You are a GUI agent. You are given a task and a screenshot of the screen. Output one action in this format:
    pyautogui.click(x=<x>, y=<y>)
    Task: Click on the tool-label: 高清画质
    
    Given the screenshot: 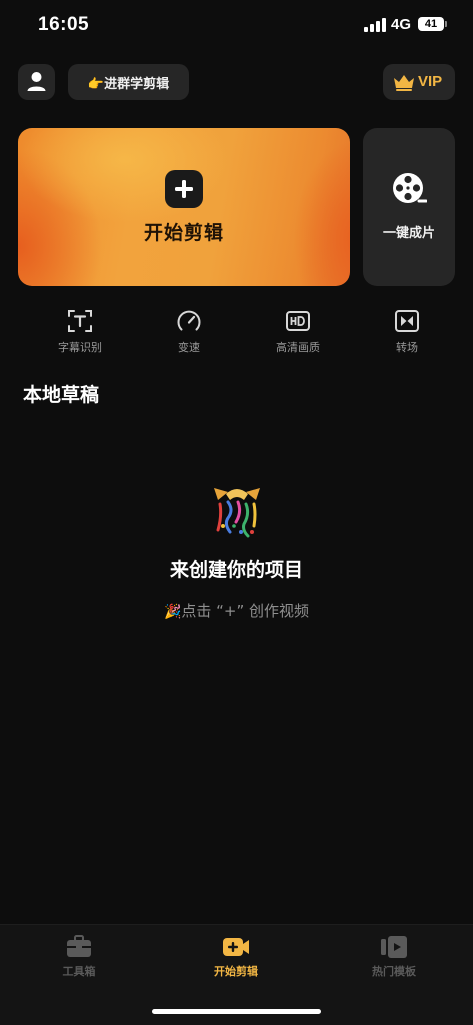 What is the action you would take?
    pyautogui.click(x=298, y=347)
    